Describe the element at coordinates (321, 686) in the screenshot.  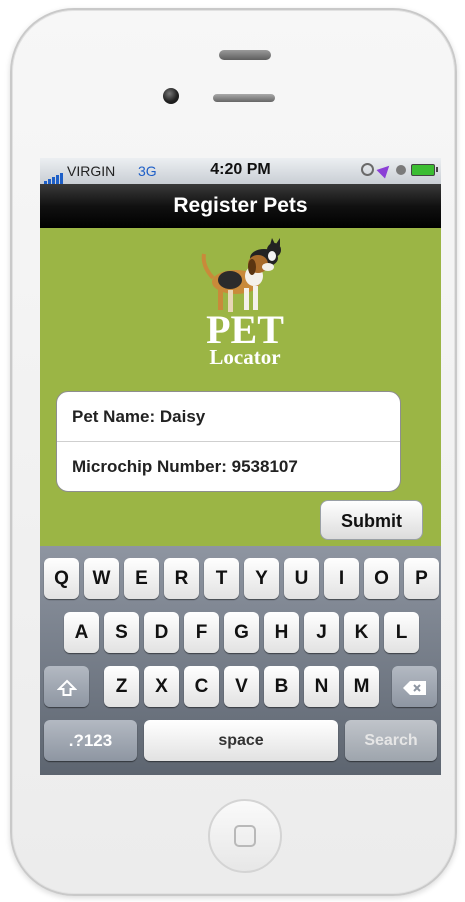
I see `key-n: N` at that location.